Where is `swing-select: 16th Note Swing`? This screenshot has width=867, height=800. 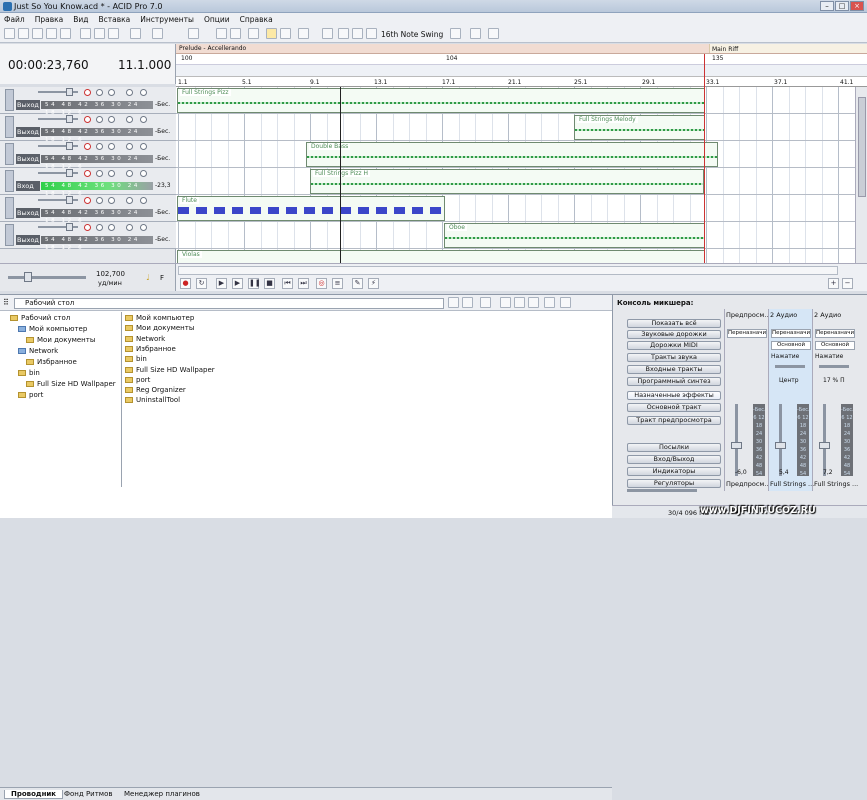 swing-select: 16th Note Swing is located at coordinates (412, 34).